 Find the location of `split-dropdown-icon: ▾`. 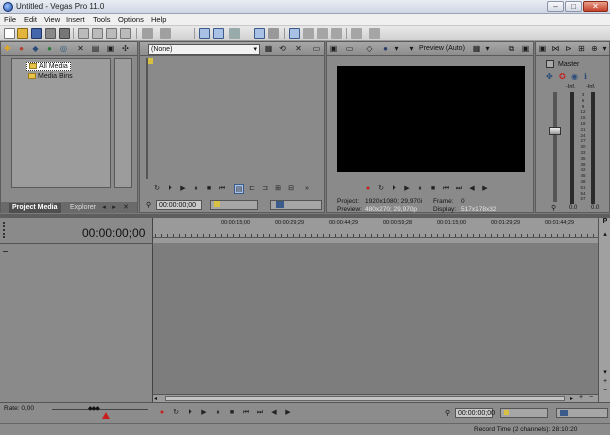

split-dropdown-icon: ▾ is located at coordinates (396, 48).